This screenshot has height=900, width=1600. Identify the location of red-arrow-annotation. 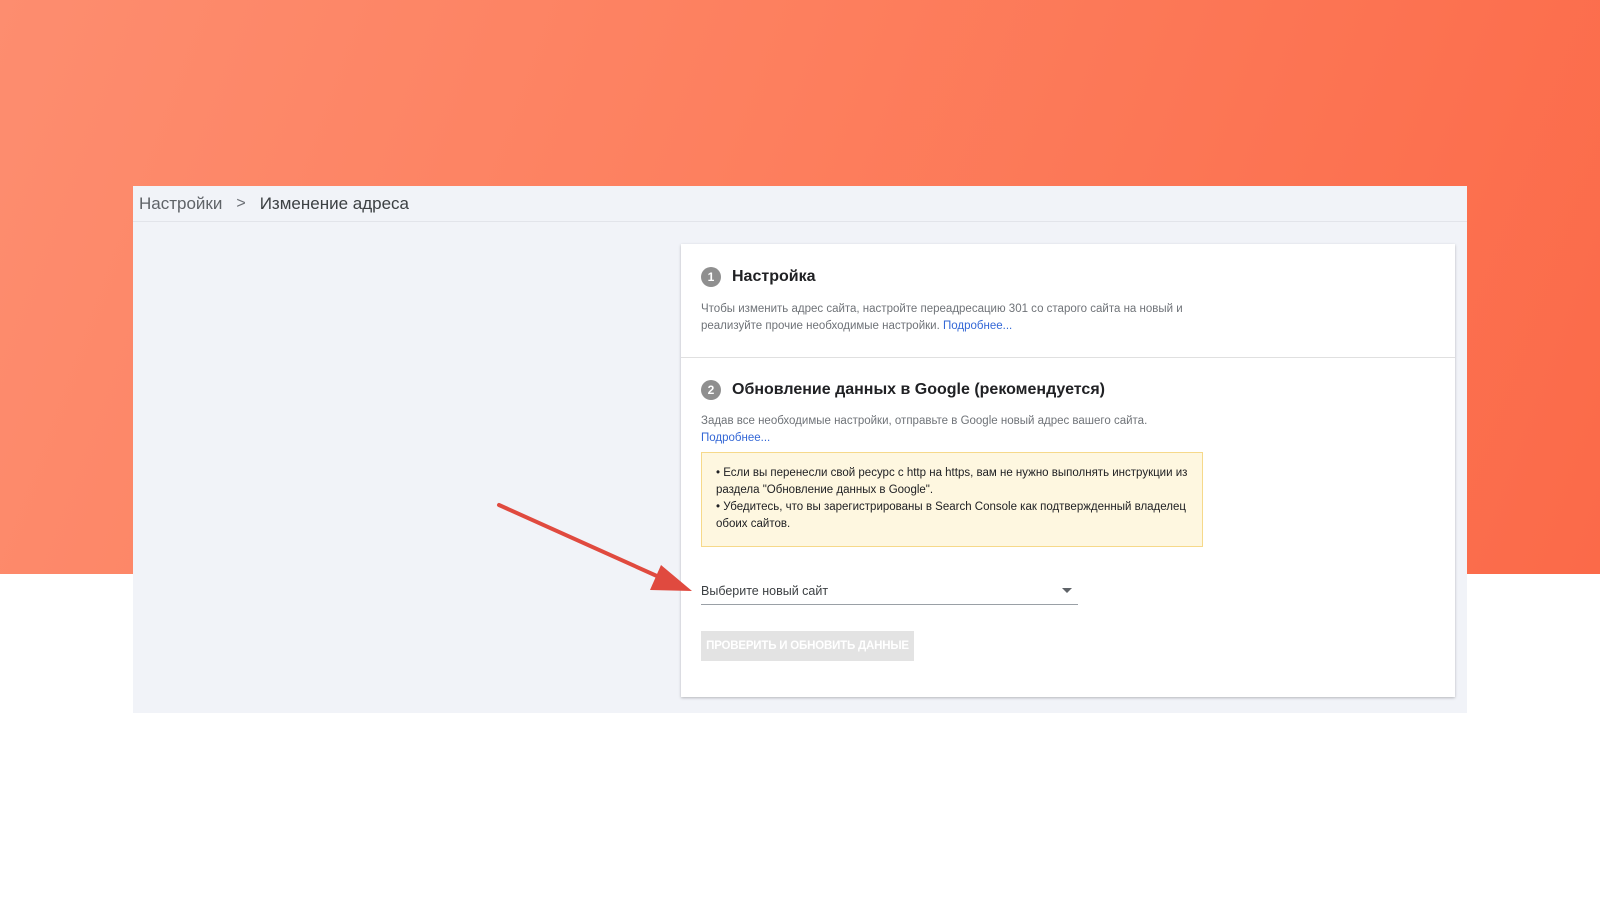
(594, 547).